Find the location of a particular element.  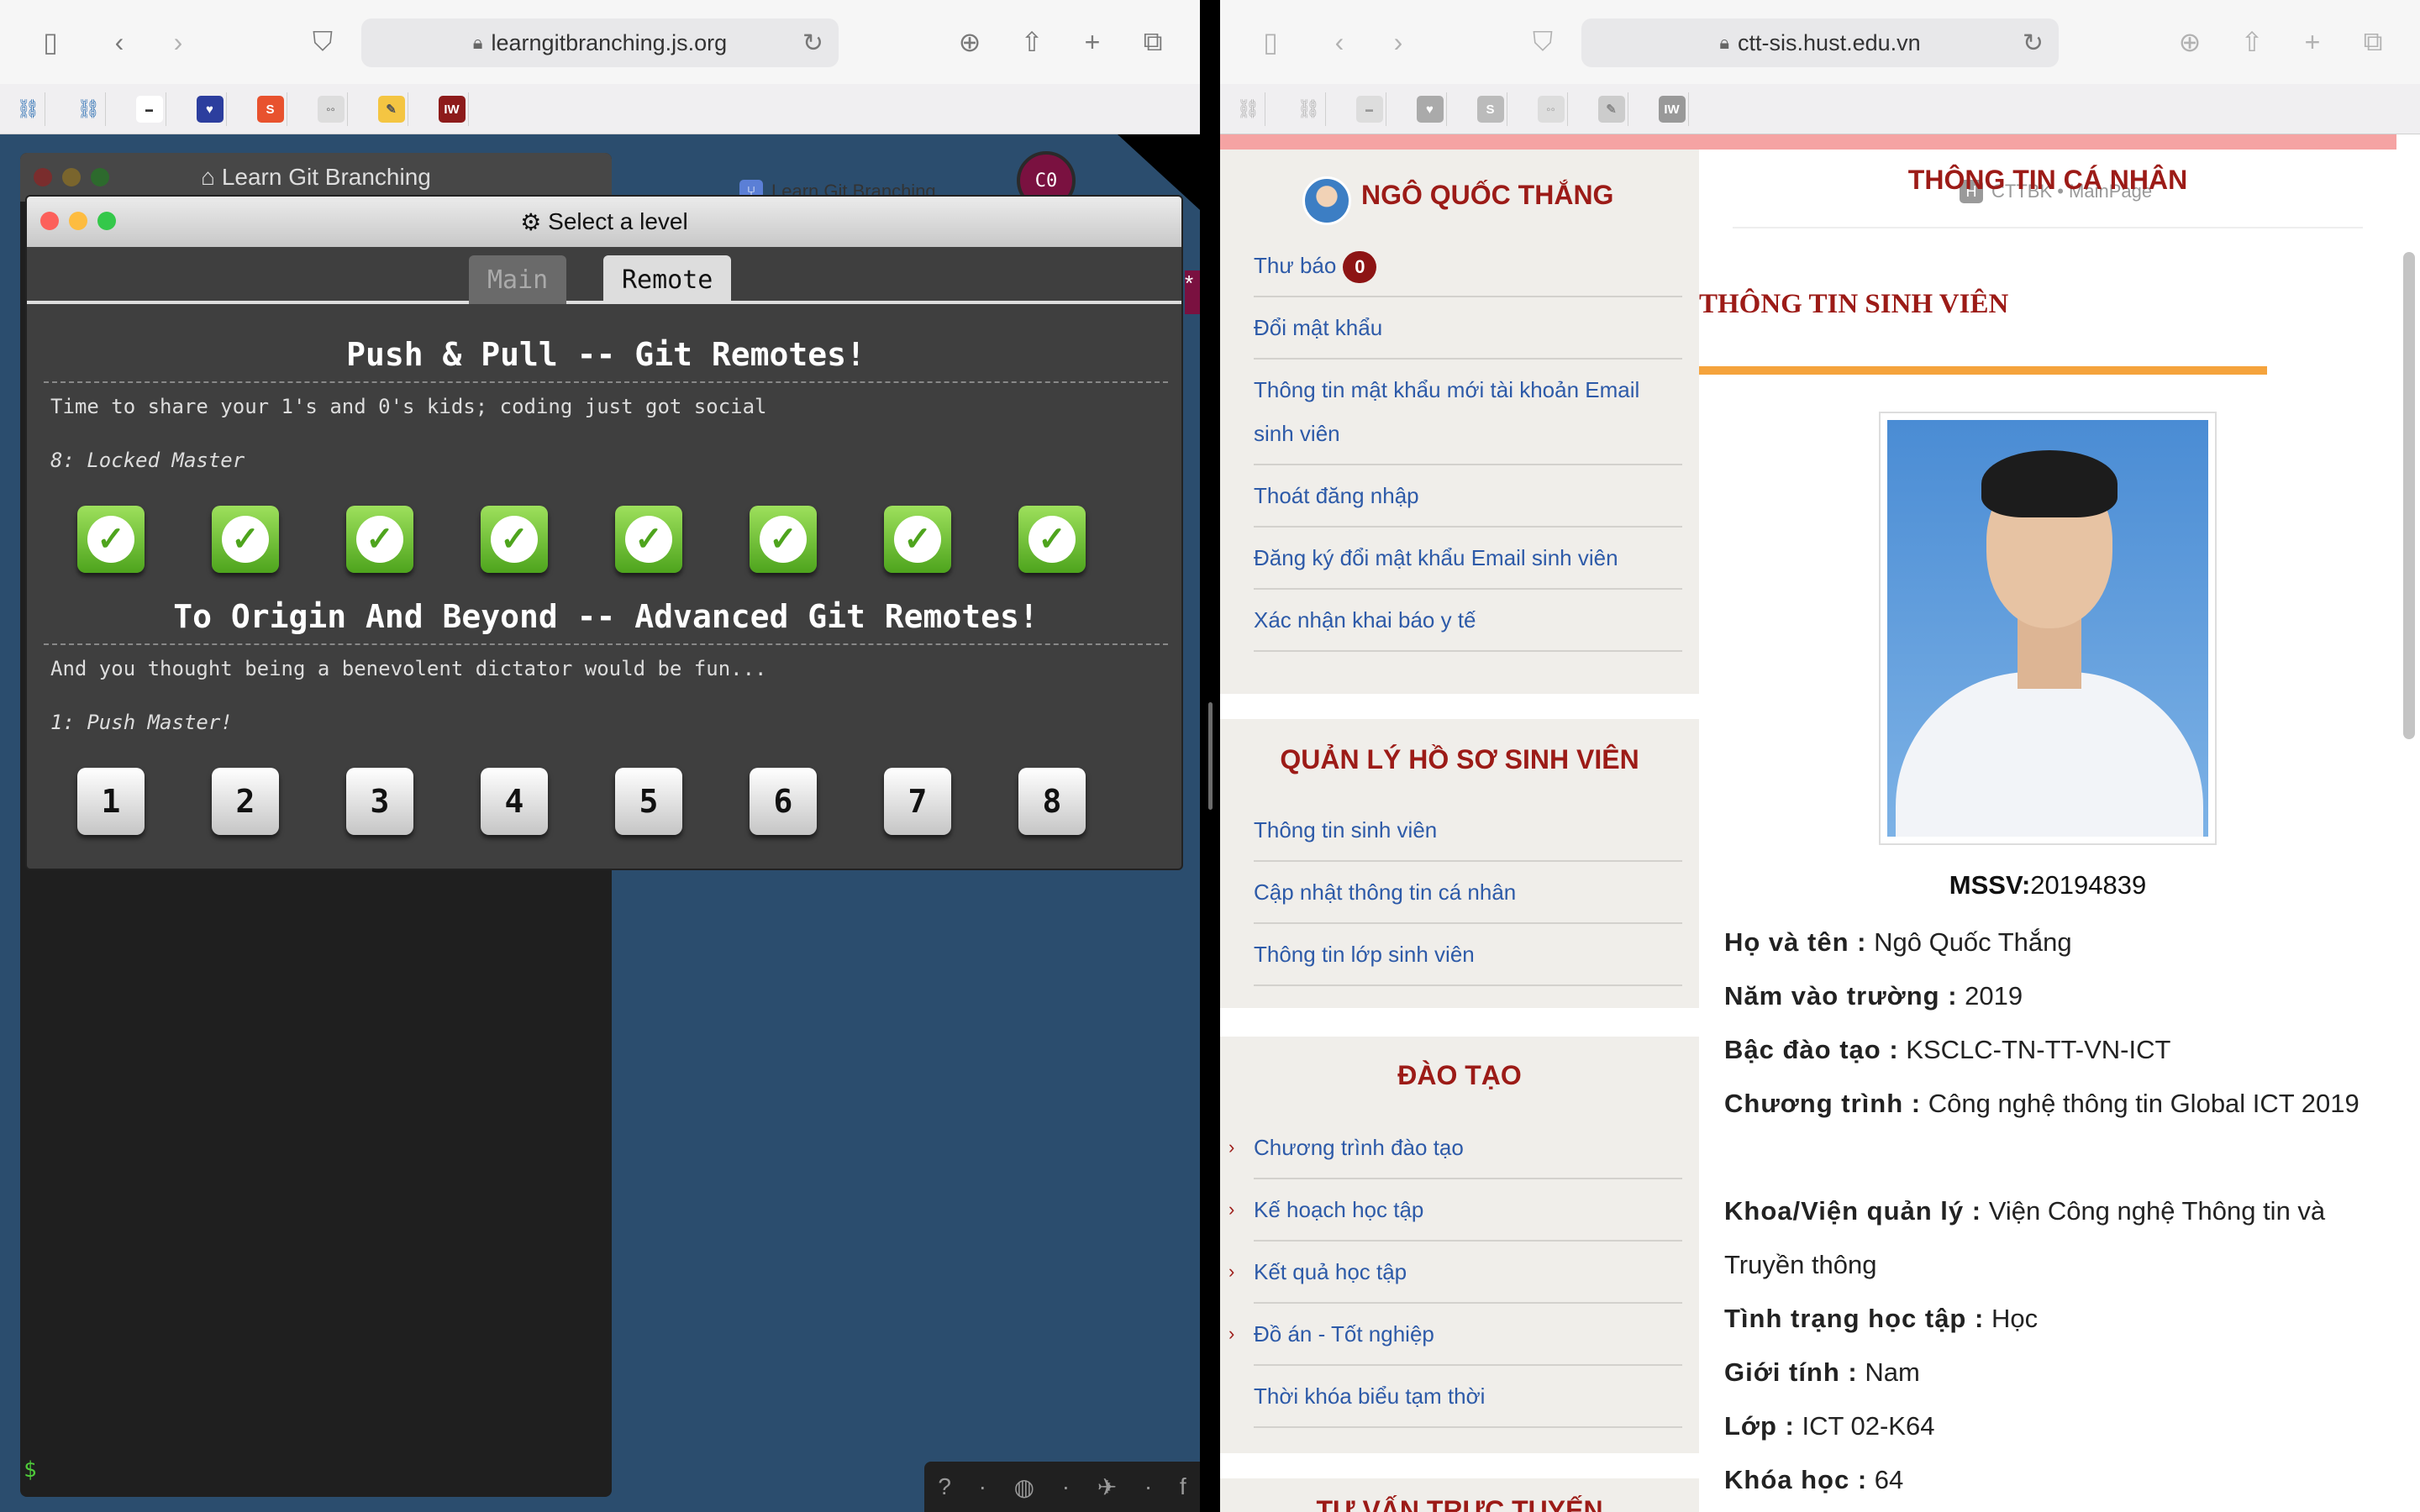

level-button: 3 is located at coordinates (379, 801).